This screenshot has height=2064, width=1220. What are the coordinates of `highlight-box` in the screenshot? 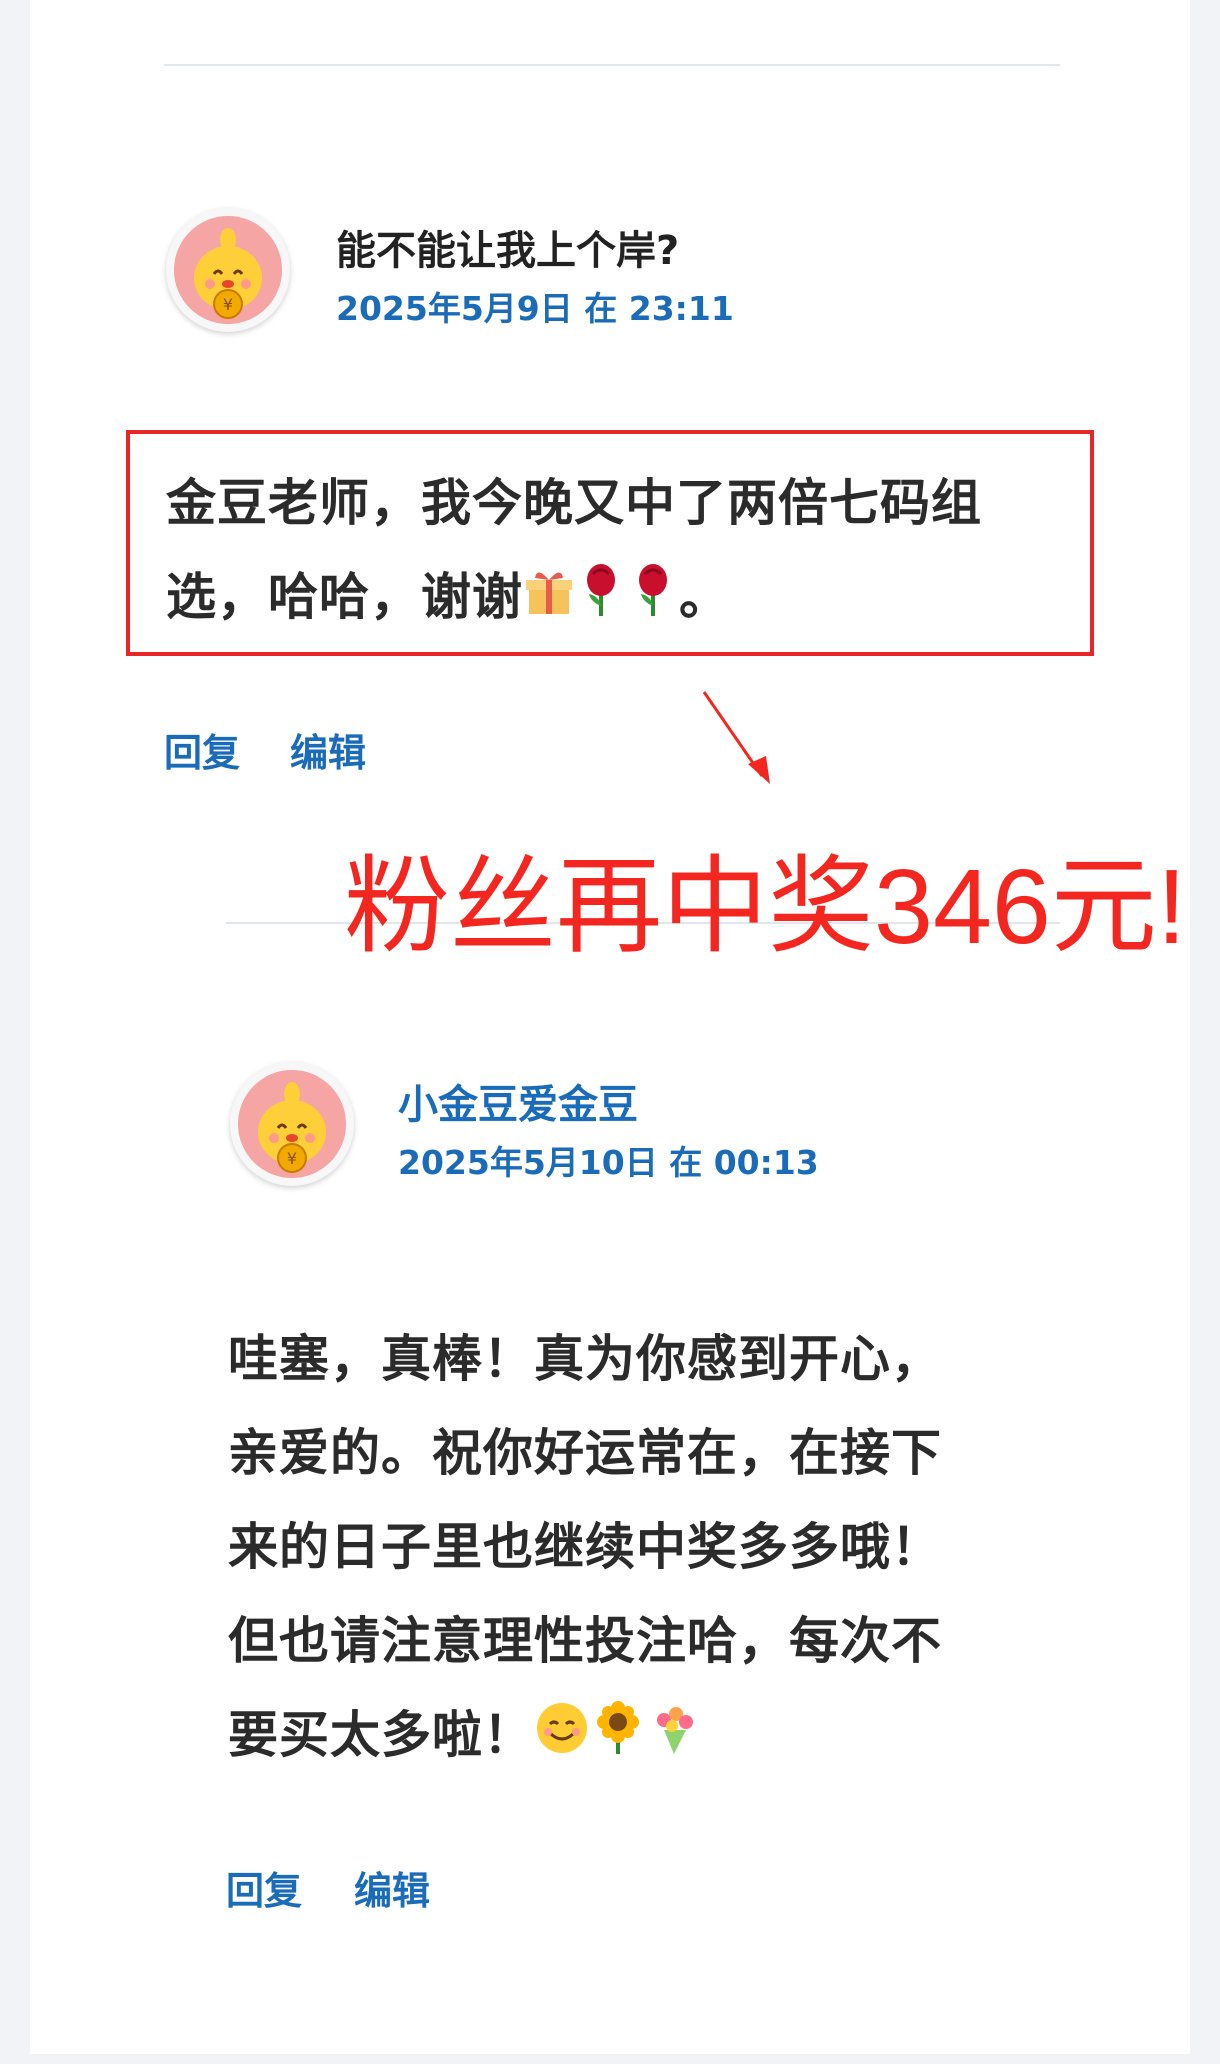 It's located at (610, 543).